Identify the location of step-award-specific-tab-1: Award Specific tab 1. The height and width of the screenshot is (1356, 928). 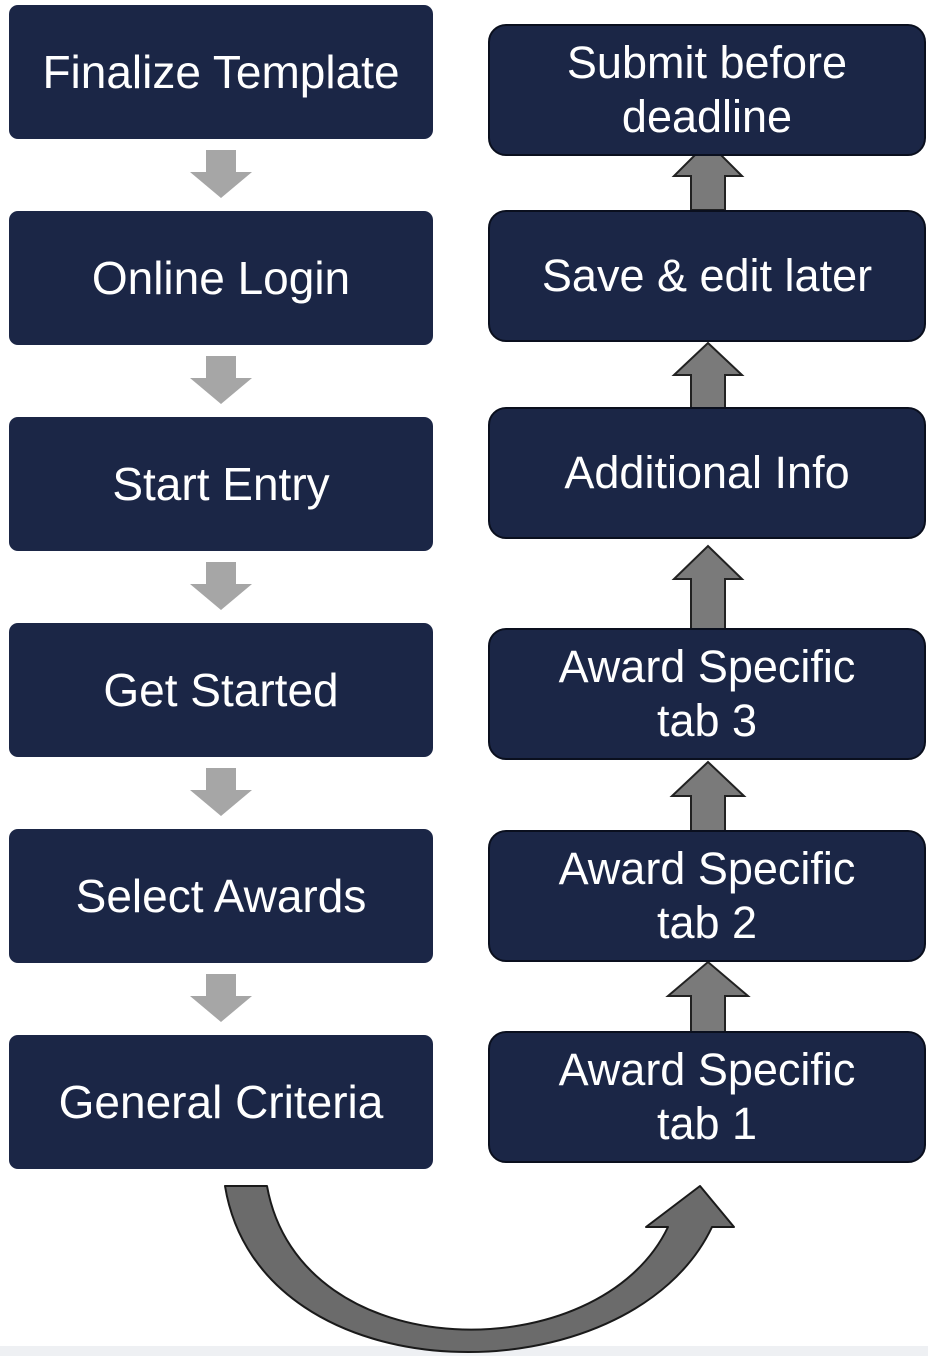
(707, 1097).